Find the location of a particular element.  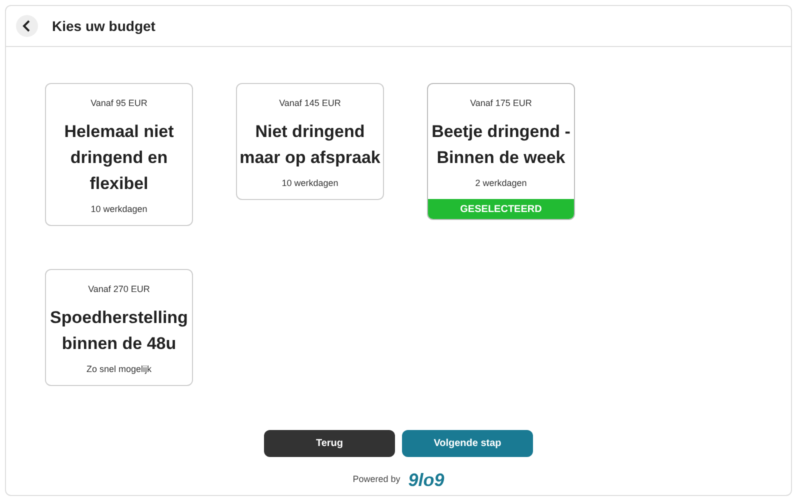

page-title: Kies uw budget is located at coordinates (104, 26).